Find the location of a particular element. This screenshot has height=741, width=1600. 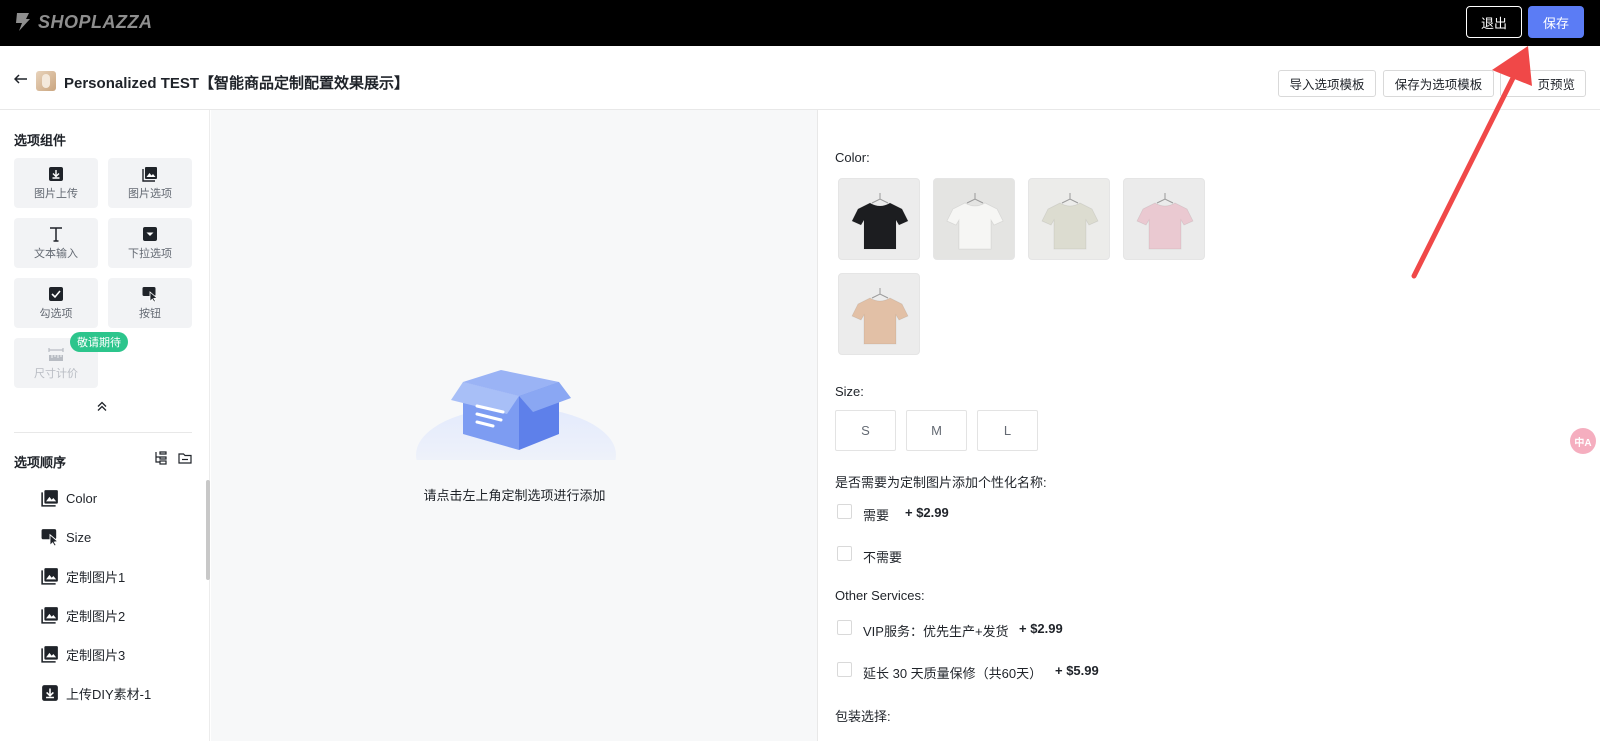

order-item-custom-image-3: 定制图片3 is located at coordinates (83, 654).